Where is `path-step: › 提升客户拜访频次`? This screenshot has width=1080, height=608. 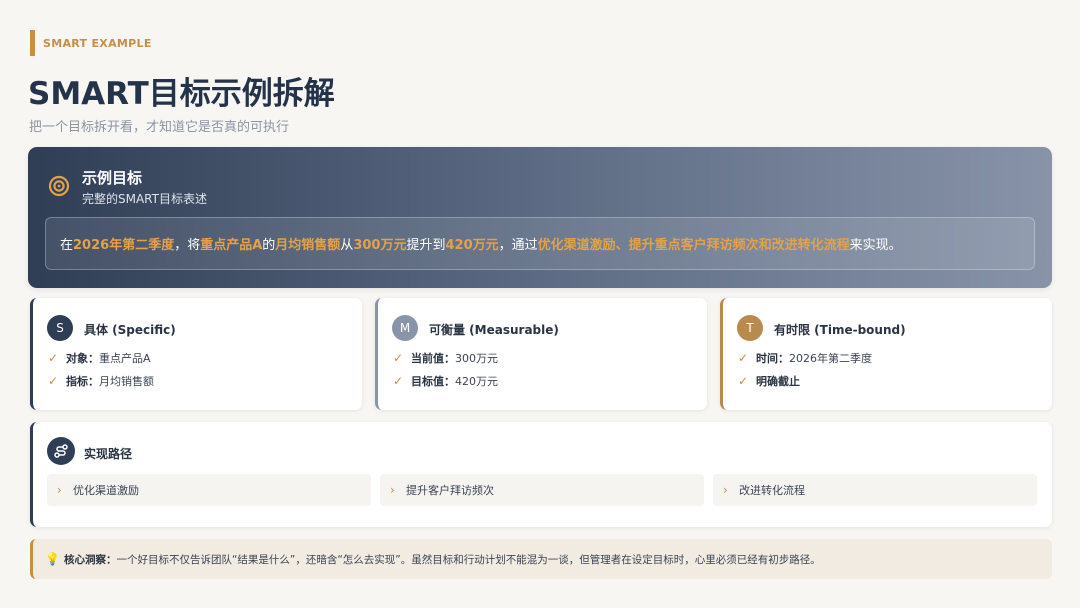 path-step: › 提升客户拜访频次 is located at coordinates (542, 490).